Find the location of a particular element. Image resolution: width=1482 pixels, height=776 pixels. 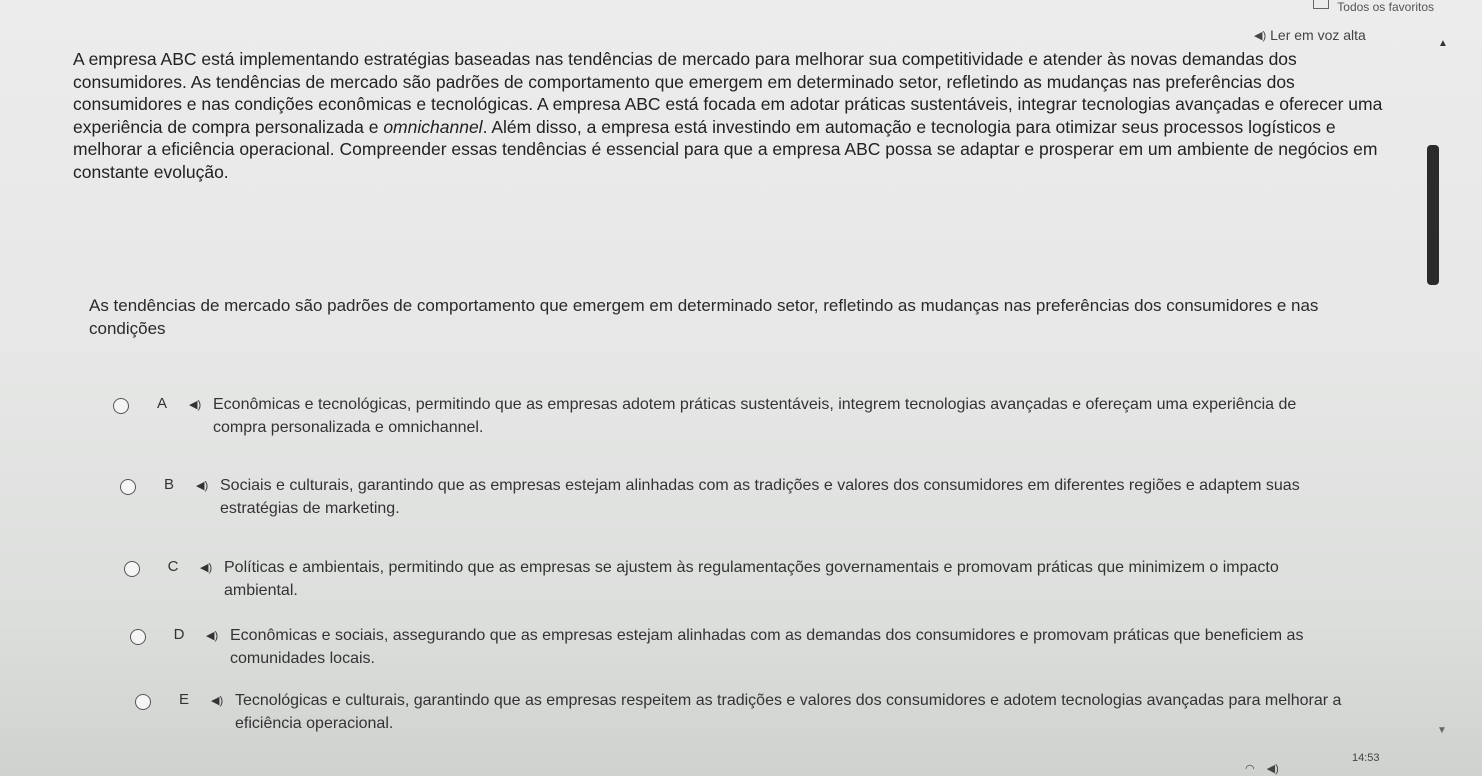

speaker-icon: ◀︎) is located at coordinates (1260, 35).